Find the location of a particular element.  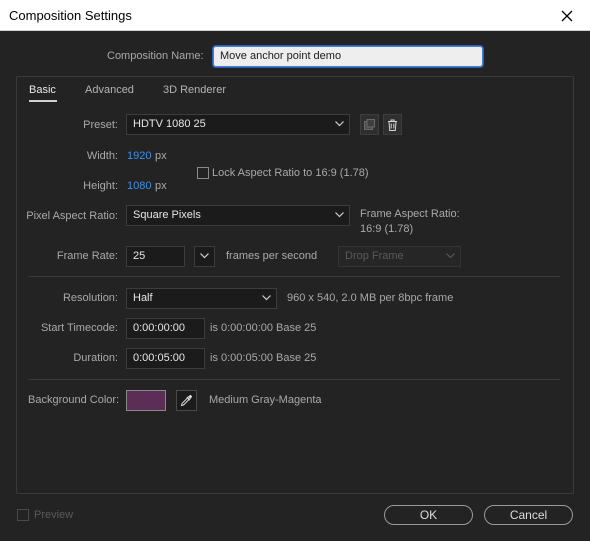

background-color-swatch is located at coordinates (146, 400).